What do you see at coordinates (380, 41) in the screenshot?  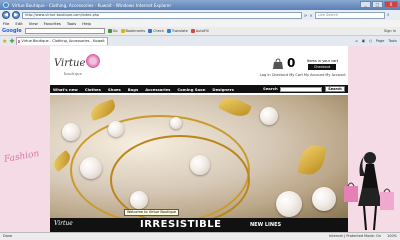 I see `page-menu: Page` at bounding box center [380, 41].